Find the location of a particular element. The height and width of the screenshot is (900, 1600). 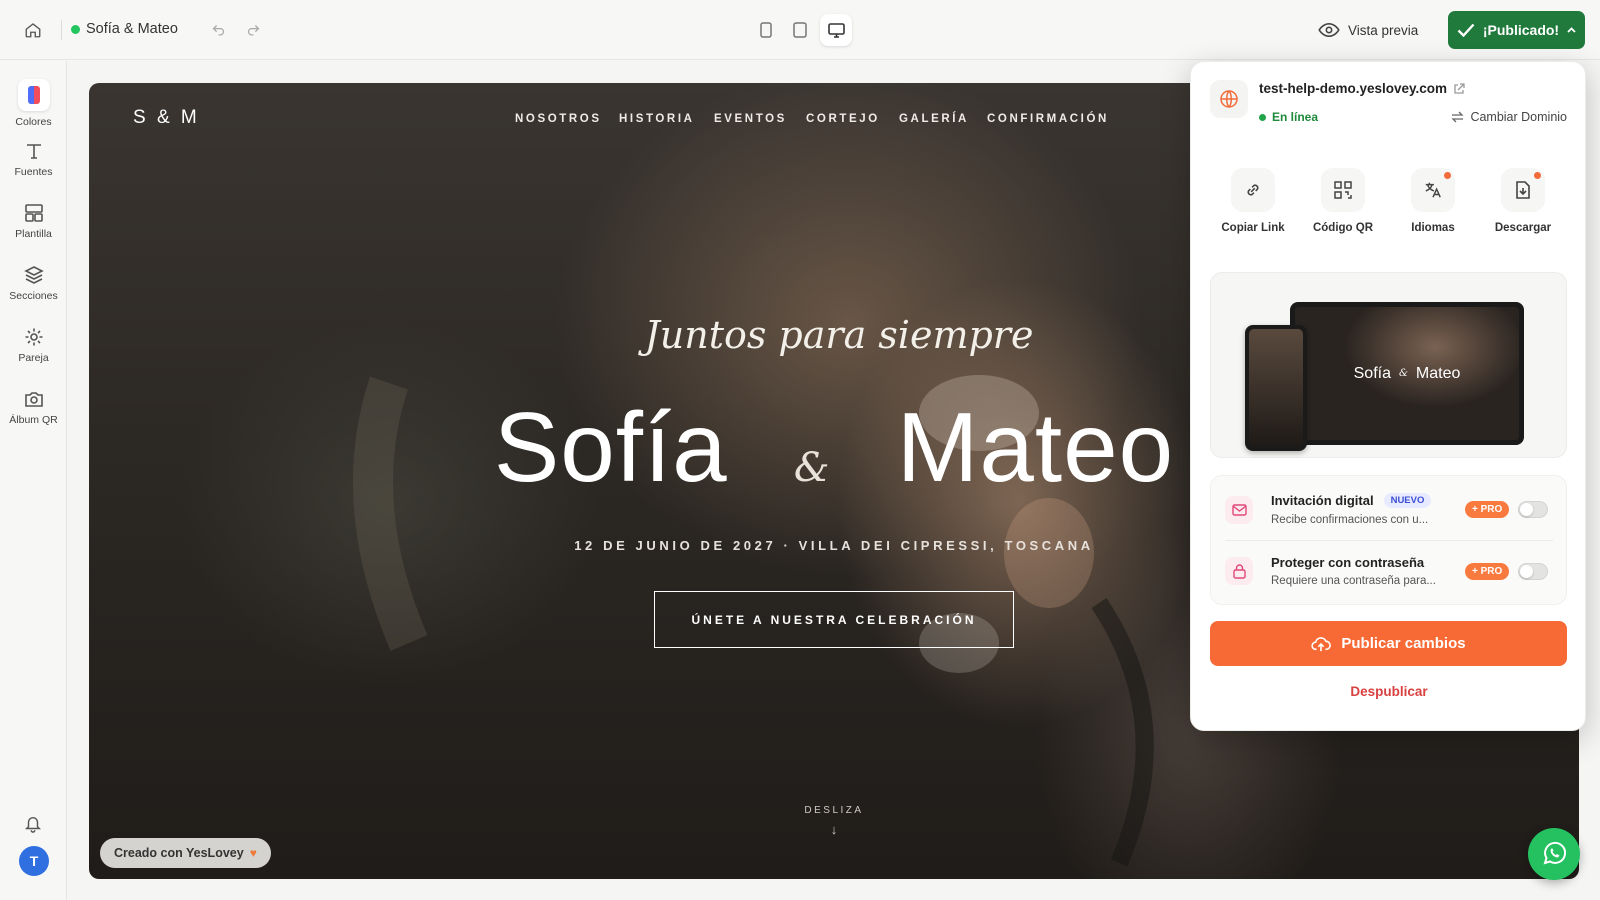

nav-historia: HISTORIA is located at coordinates (657, 119).